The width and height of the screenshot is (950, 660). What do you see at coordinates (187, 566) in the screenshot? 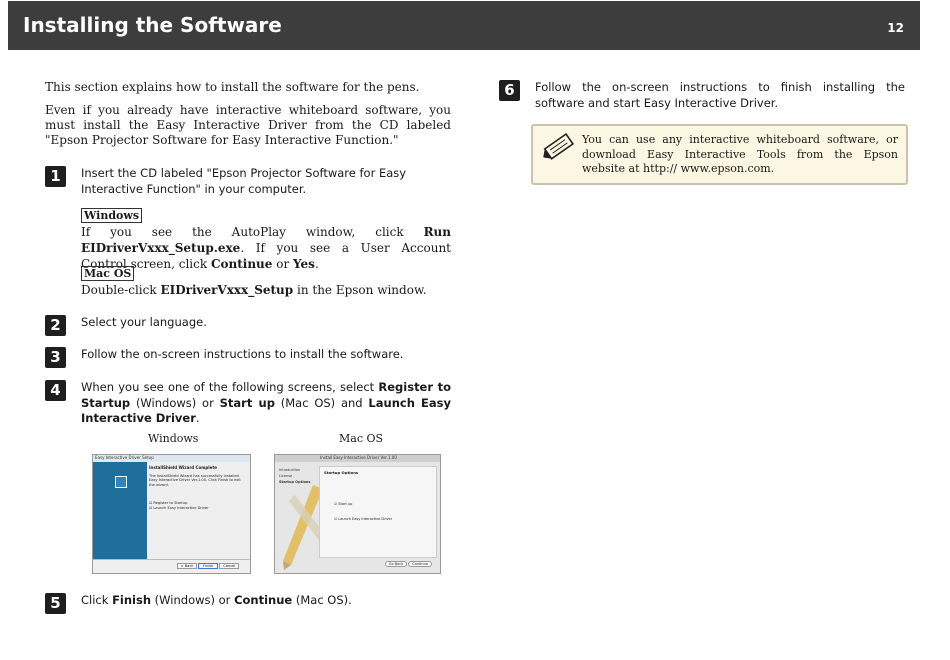
I see `win-back-button: < Back` at bounding box center [187, 566].